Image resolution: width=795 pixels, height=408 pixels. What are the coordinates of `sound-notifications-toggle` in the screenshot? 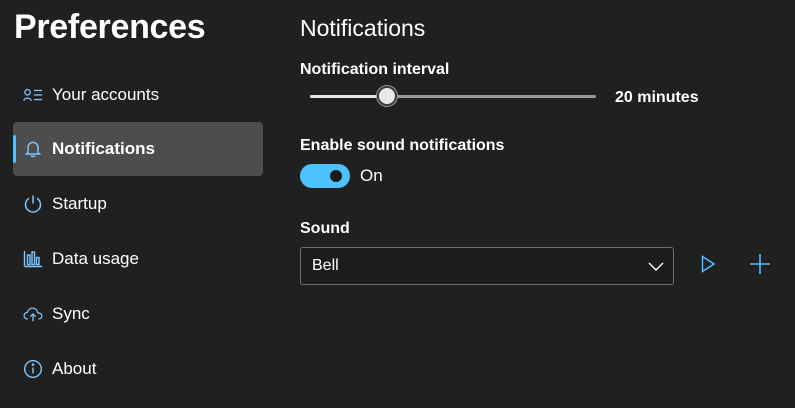 It's located at (325, 176).